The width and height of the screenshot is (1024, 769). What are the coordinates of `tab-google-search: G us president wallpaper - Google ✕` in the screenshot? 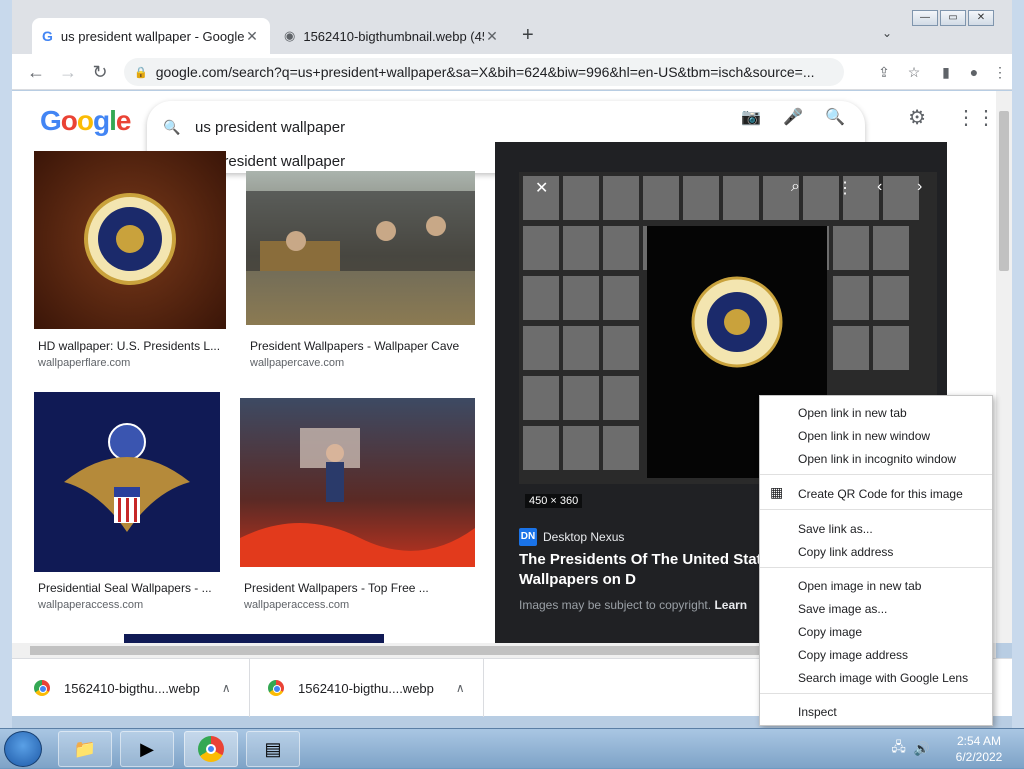 It's located at (151, 36).